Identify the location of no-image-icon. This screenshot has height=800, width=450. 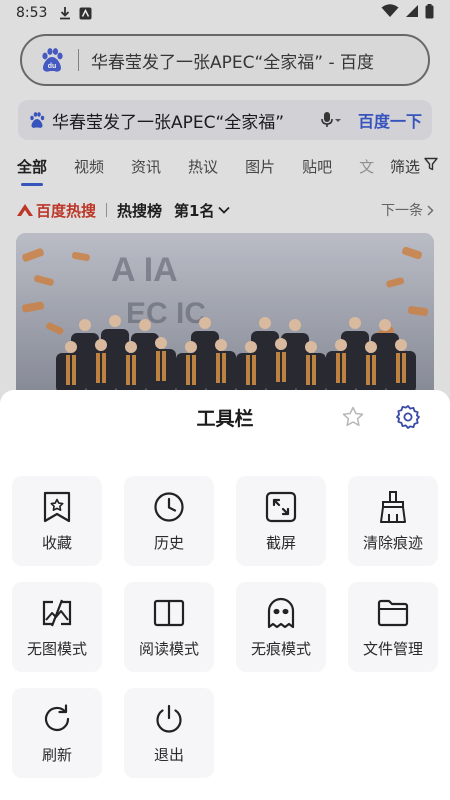
(57, 613).